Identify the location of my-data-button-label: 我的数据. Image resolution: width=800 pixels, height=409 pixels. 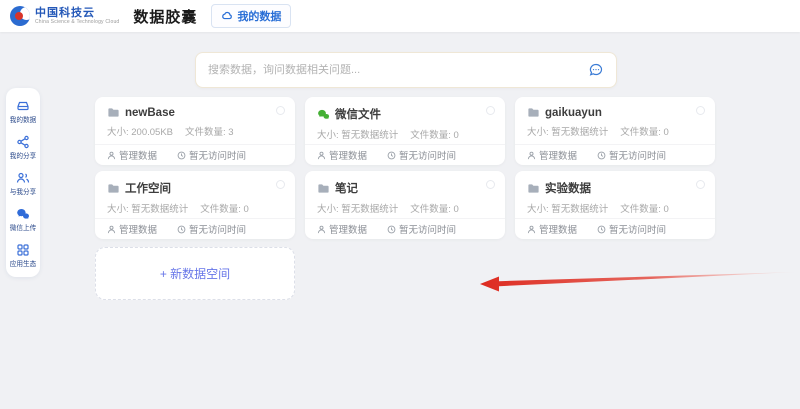
(259, 17).